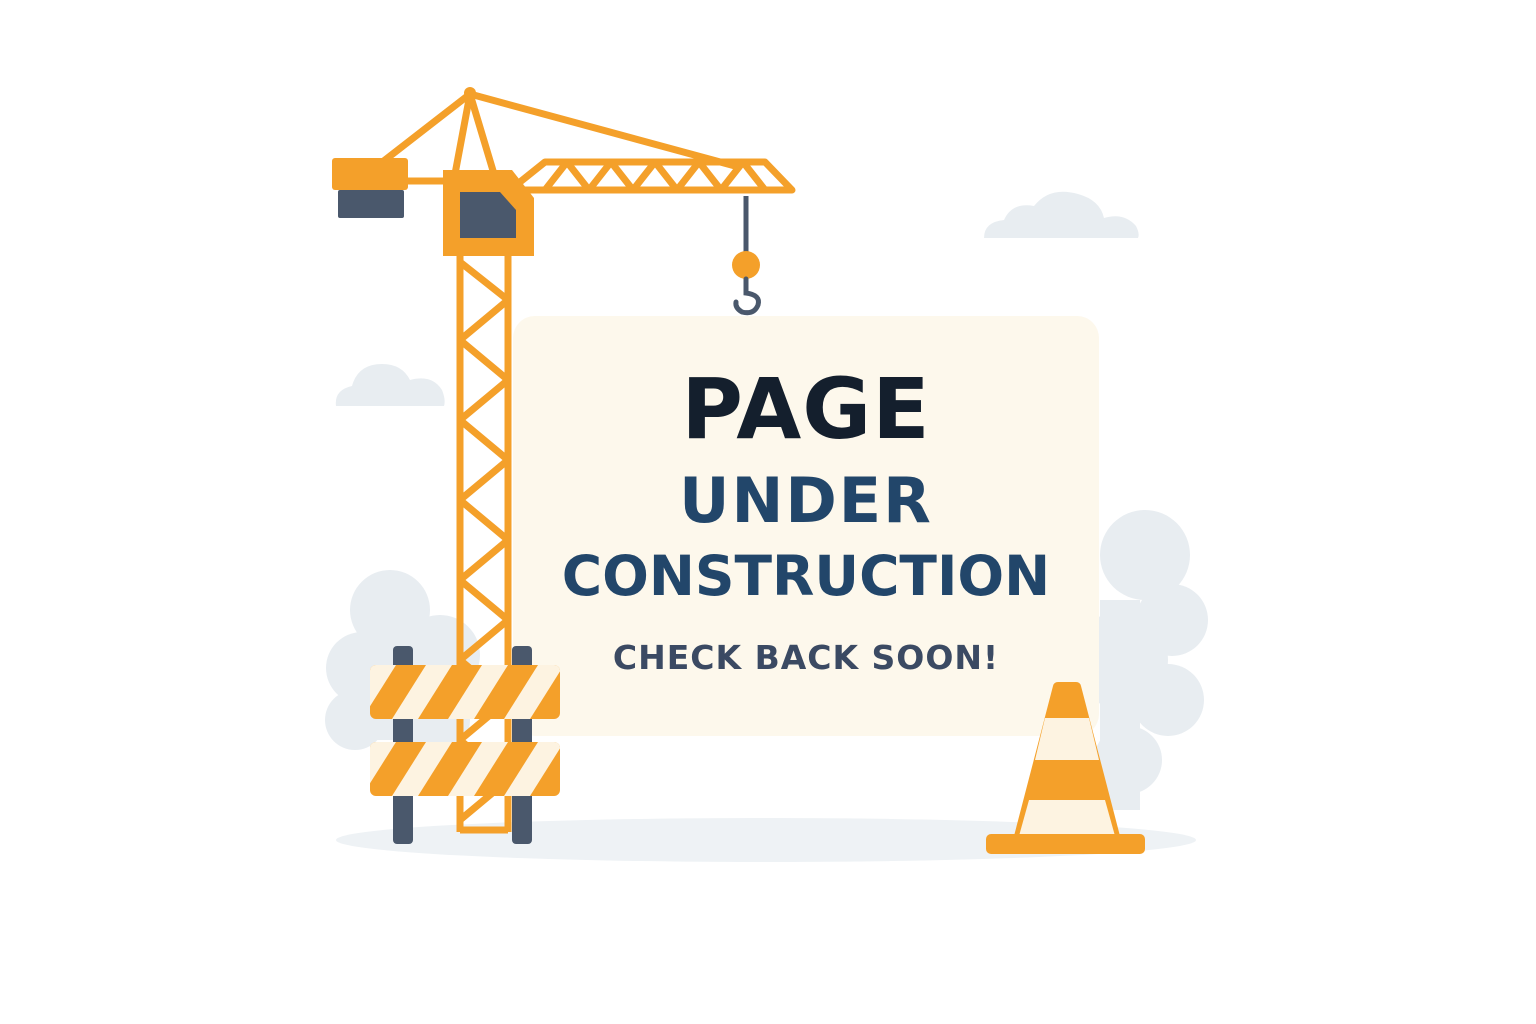 This screenshot has width=1536, height=1024. What do you see at coordinates (806, 576) in the screenshot?
I see `heading-construction: CONSTRUCTION` at bounding box center [806, 576].